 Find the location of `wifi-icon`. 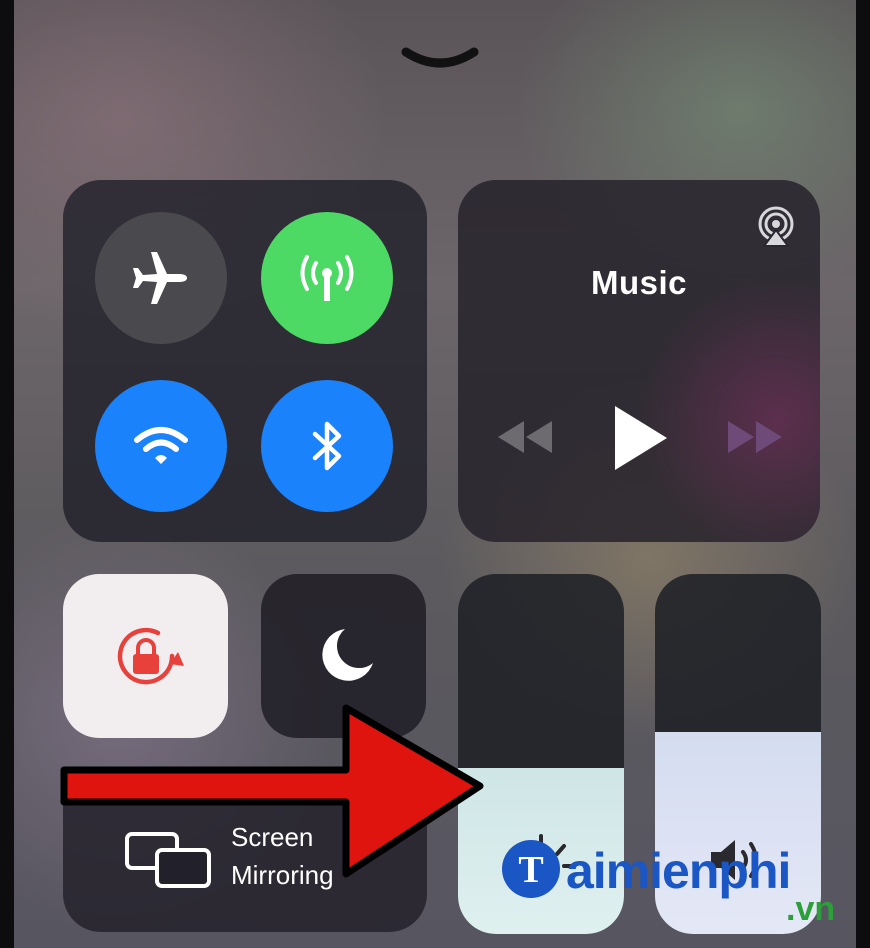

wifi-icon is located at coordinates (161, 445).